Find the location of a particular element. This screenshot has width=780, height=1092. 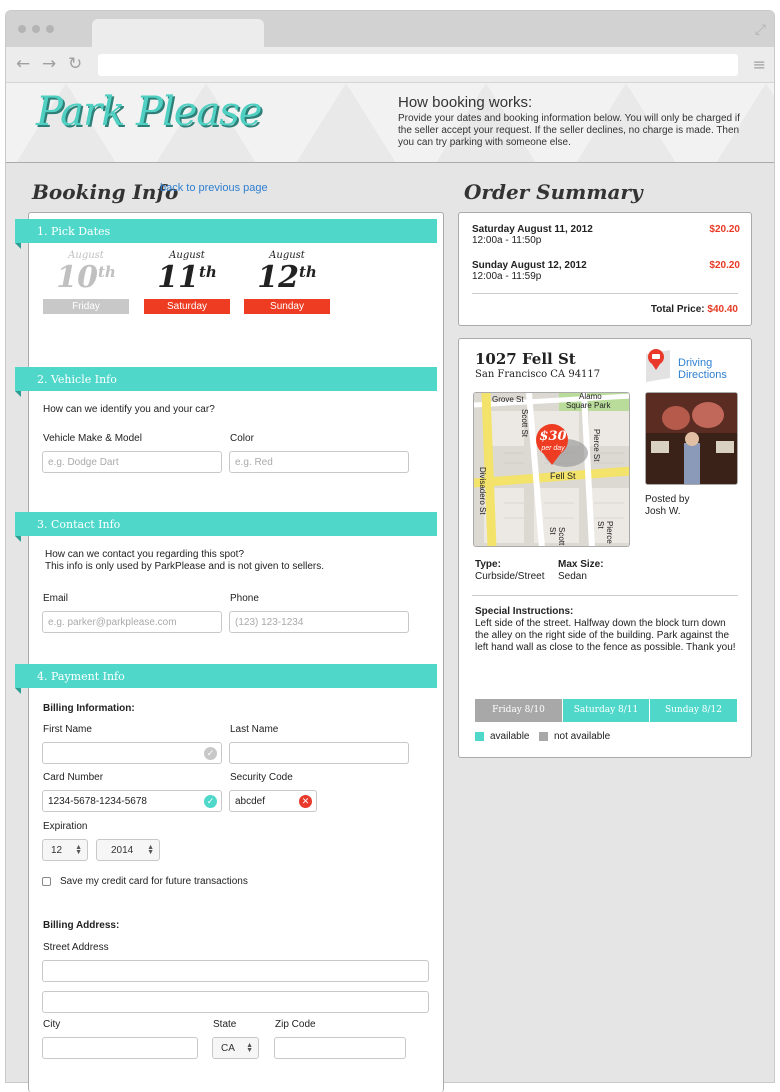

window-controls is located at coordinates (36, 29).